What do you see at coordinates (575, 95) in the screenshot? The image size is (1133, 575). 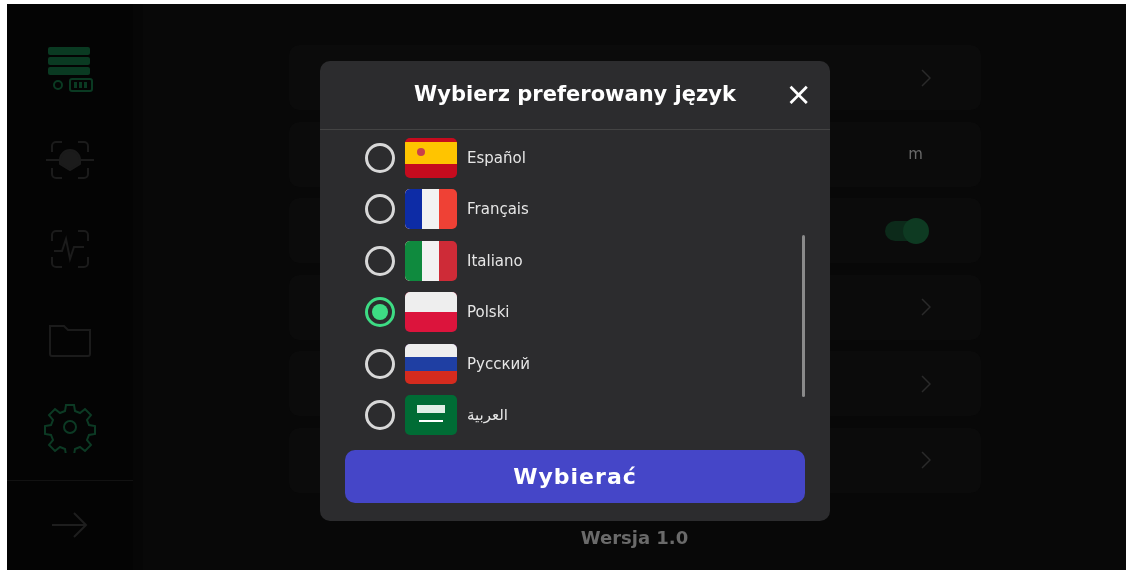 I see `dialog-title: Wybierz preferowany język` at bounding box center [575, 95].